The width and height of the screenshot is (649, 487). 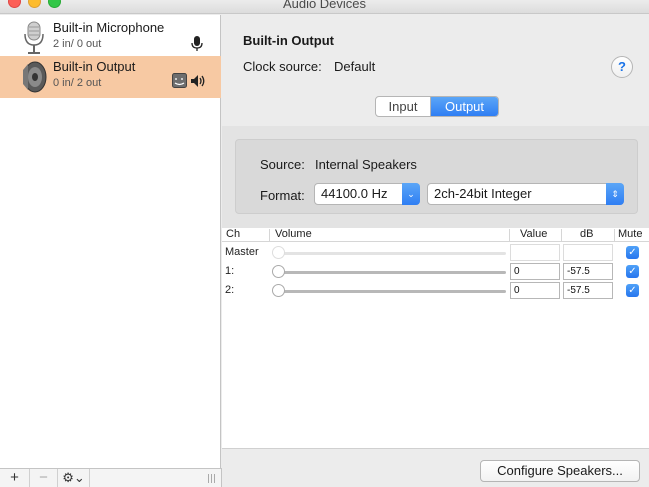 What do you see at coordinates (110, 77) in the screenshot?
I see `device-item-output: Built-in Output 0 in/ 2 out` at bounding box center [110, 77].